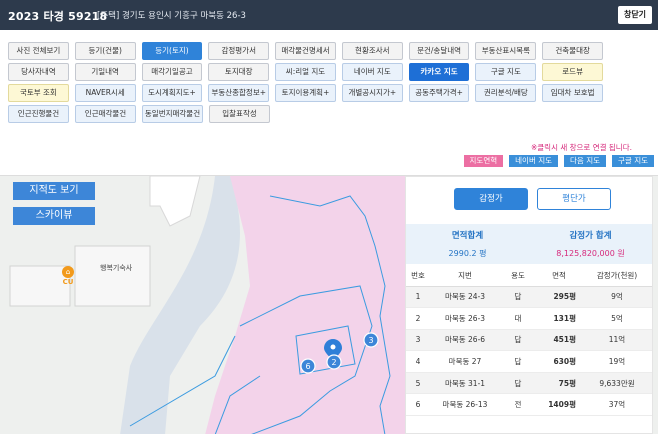 The width and height of the screenshot is (658, 434). Describe the element at coordinates (418, 276) in the screenshot. I see `column-header-no: 번호` at that location.